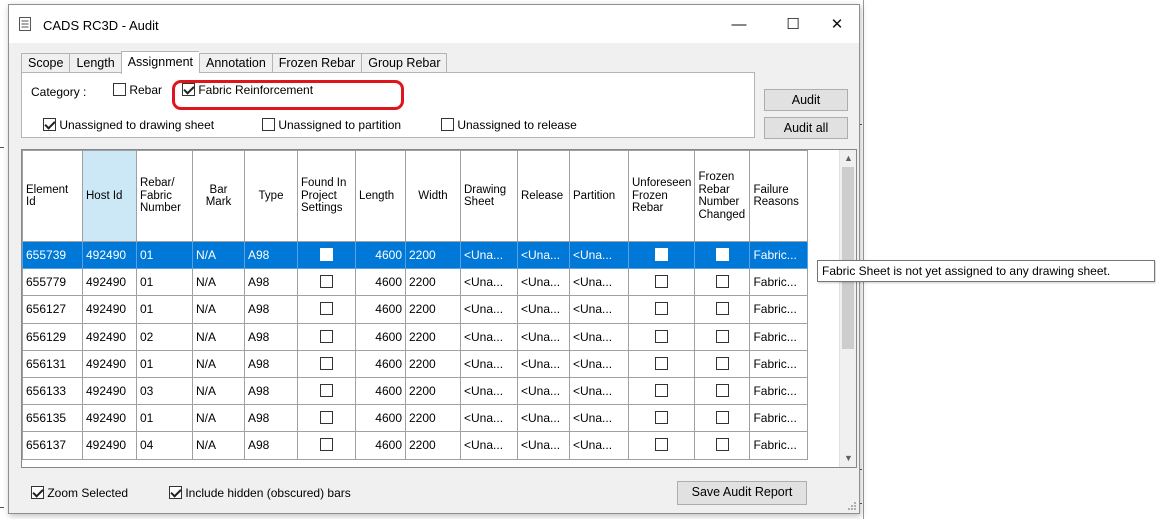 The height and width of the screenshot is (519, 1156). What do you see at coordinates (404, 63) in the screenshot?
I see `tab-group-rebar: Group Rebar` at bounding box center [404, 63].